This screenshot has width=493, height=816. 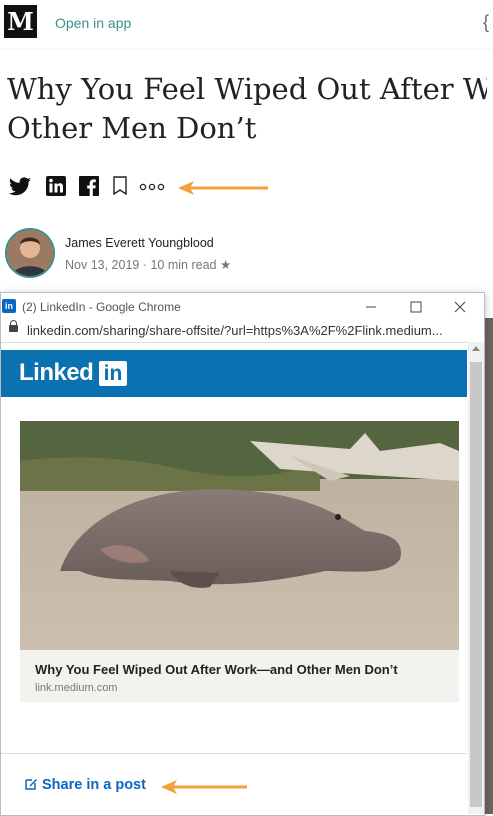 What do you see at coordinates (371, 307) in the screenshot?
I see `minimize-icon` at bounding box center [371, 307].